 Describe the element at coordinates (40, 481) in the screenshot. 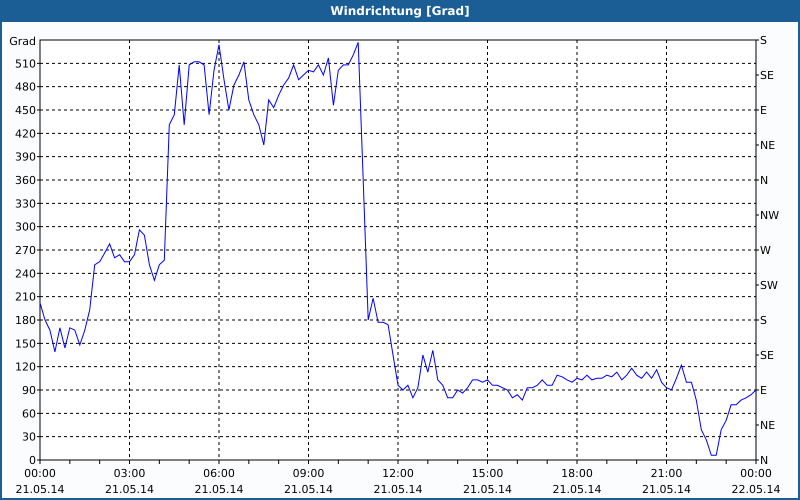

I see `x-tick-label: 00:00 21.05.14` at that location.